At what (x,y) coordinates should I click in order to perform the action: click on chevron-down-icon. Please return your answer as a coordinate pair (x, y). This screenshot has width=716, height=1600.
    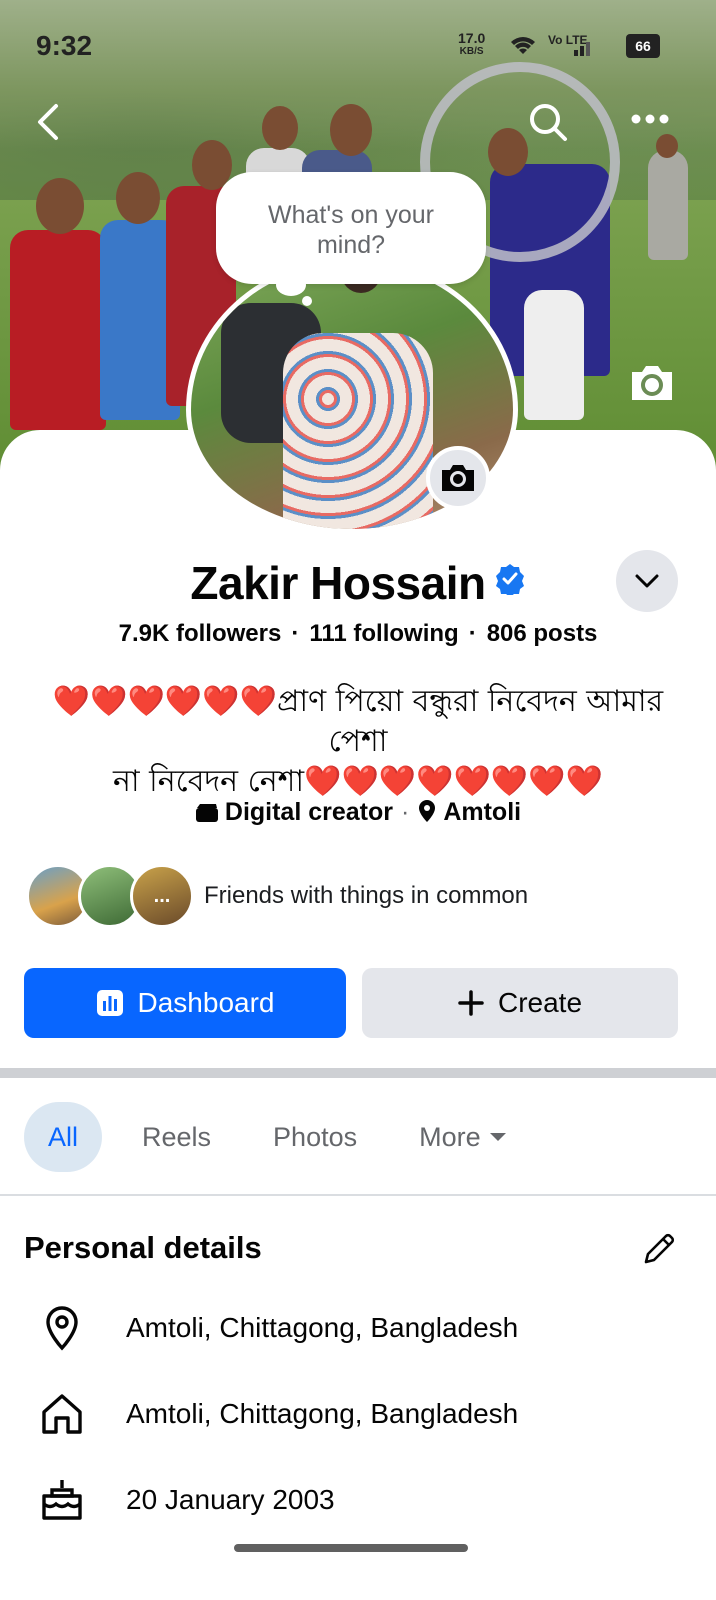
    Looking at the image, I should click on (647, 581).